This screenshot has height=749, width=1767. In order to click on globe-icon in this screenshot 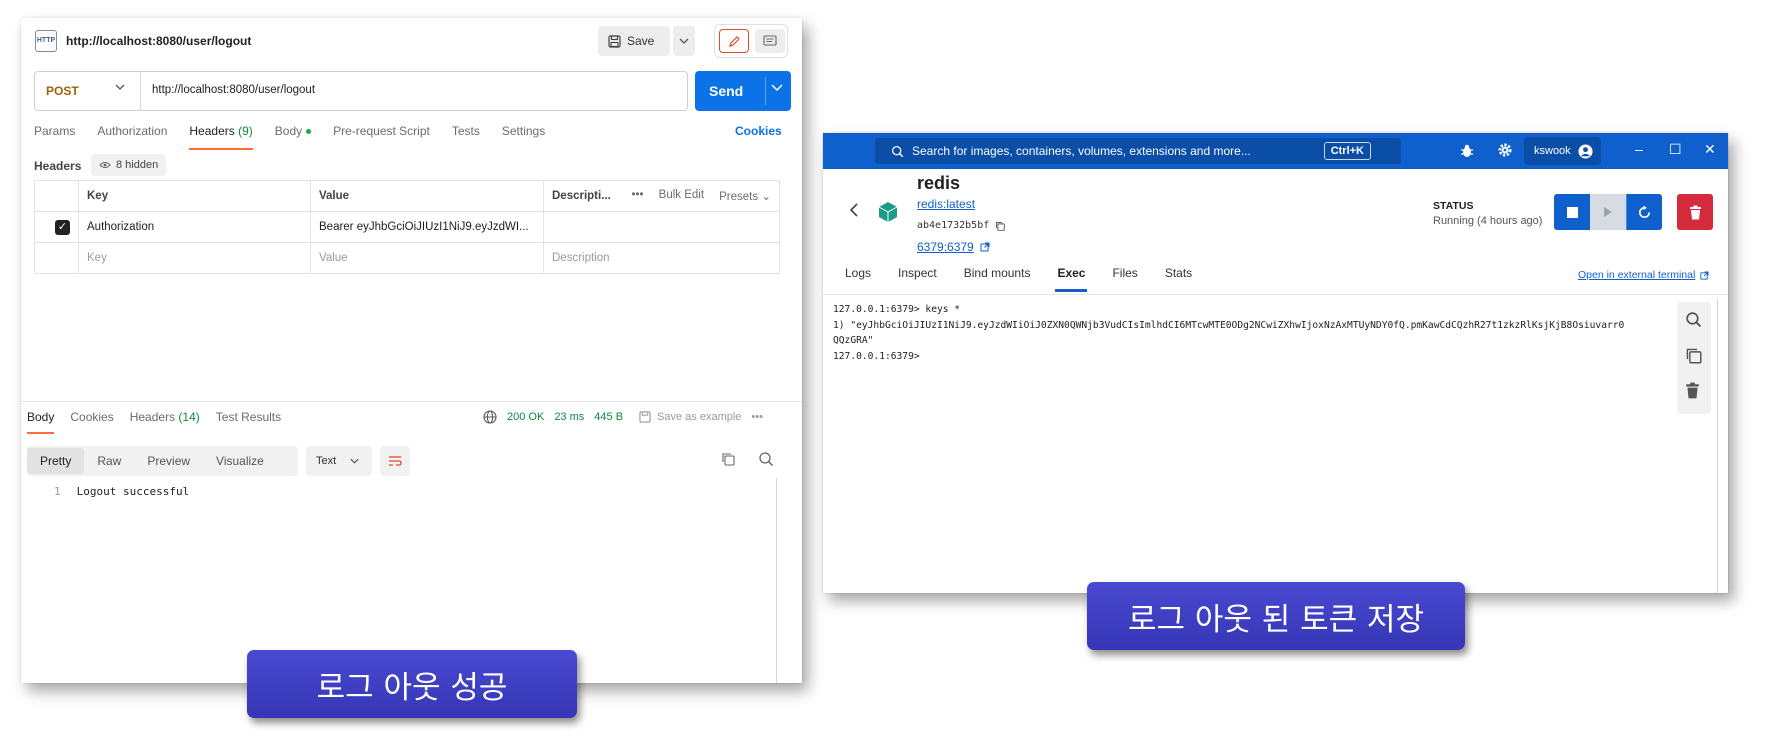, I will do `click(490, 417)`.